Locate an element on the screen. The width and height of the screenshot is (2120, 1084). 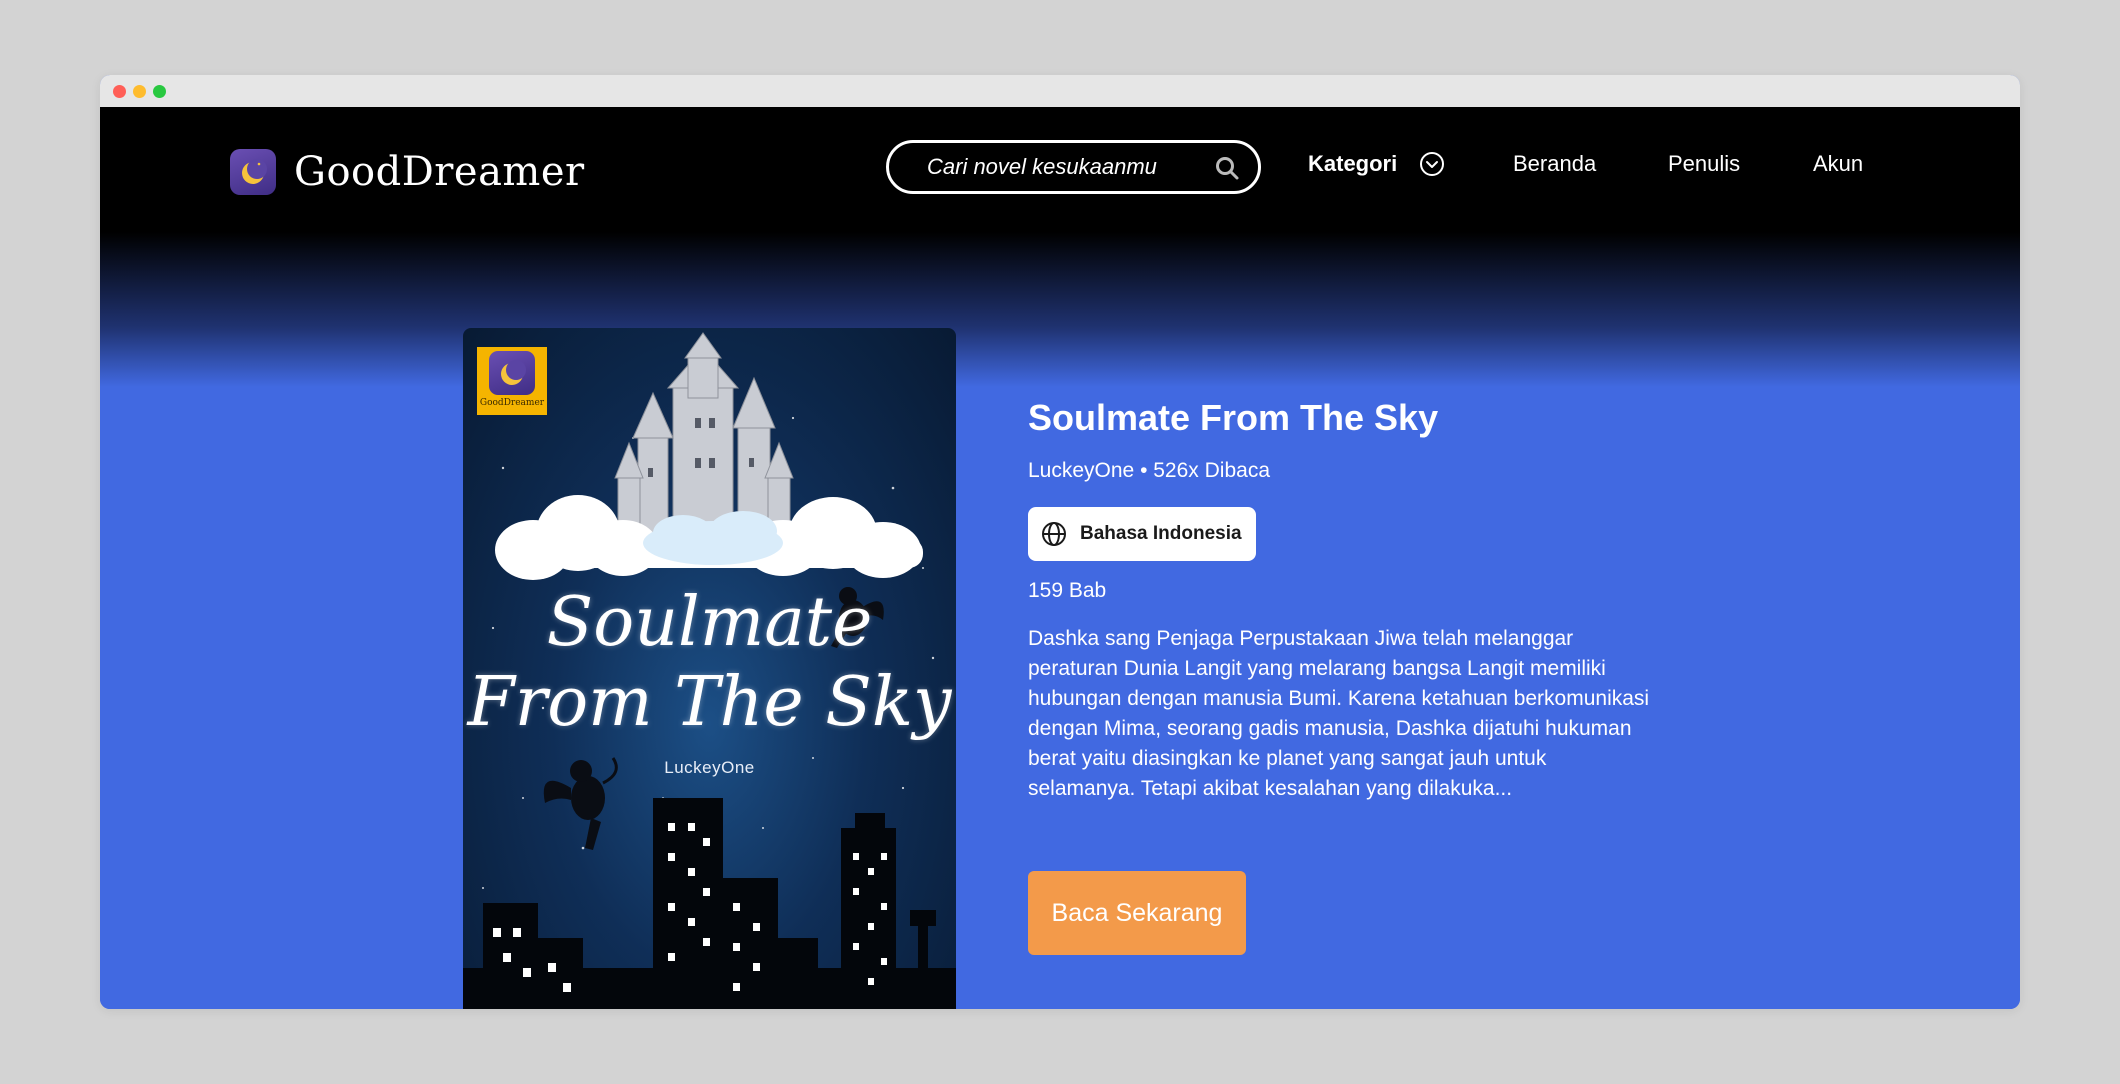
cover-title-line1: Soulmate is located at coordinates (709, 622).